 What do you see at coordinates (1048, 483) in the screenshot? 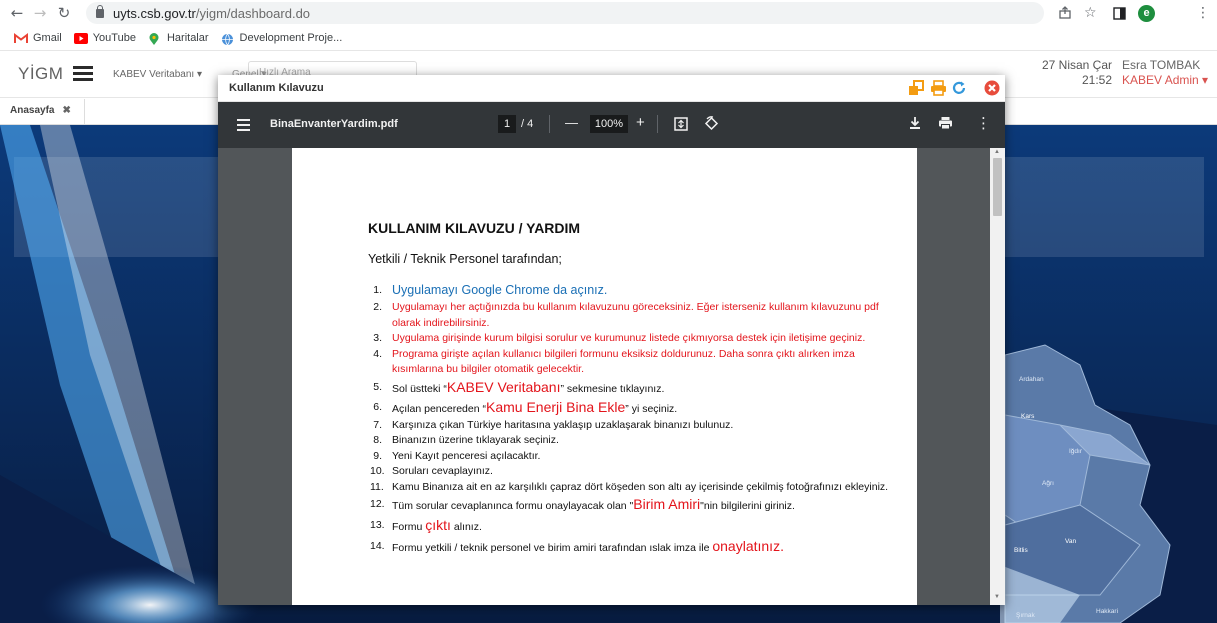
I see `map-label-agri: Ağrı` at bounding box center [1048, 483].